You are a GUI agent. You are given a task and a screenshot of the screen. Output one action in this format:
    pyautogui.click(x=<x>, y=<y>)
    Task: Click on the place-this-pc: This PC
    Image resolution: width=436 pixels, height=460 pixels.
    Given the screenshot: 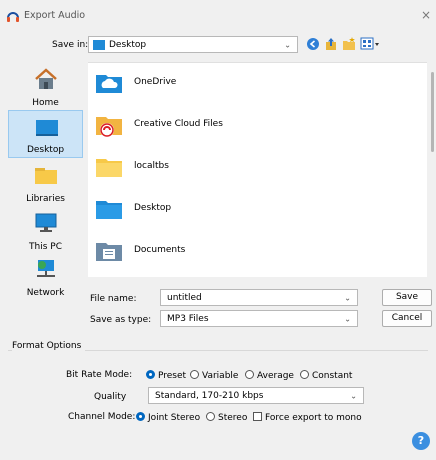 What is the action you would take?
    pyautogui.click(x=45, y=230)
    